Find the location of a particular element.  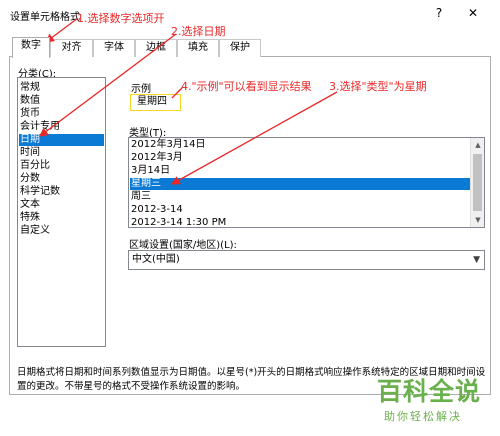

category-item-currency: 货币 is located at coordinates (61, 114).